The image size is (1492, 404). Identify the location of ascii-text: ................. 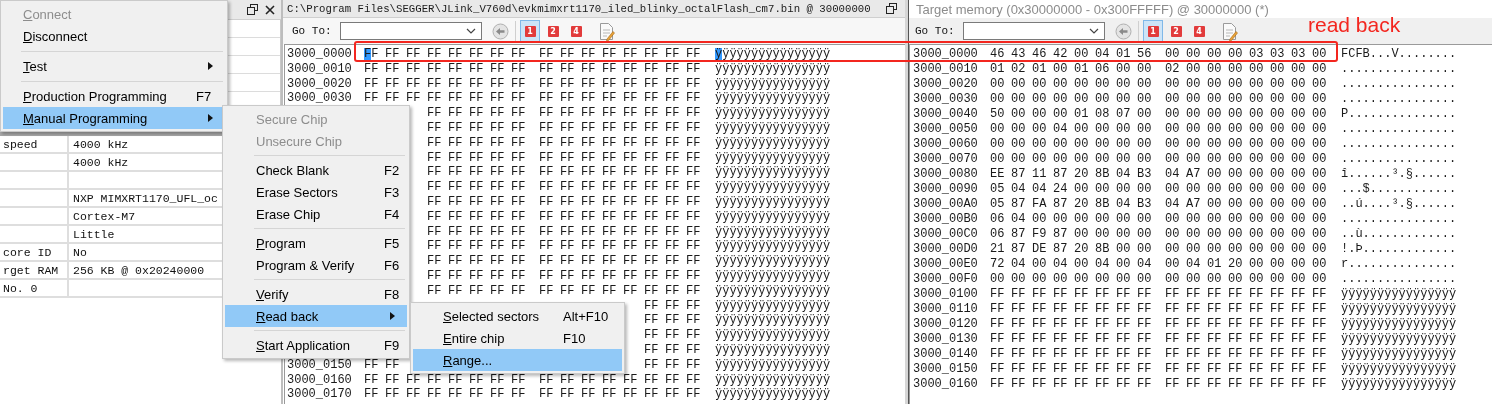
(1399, 69).